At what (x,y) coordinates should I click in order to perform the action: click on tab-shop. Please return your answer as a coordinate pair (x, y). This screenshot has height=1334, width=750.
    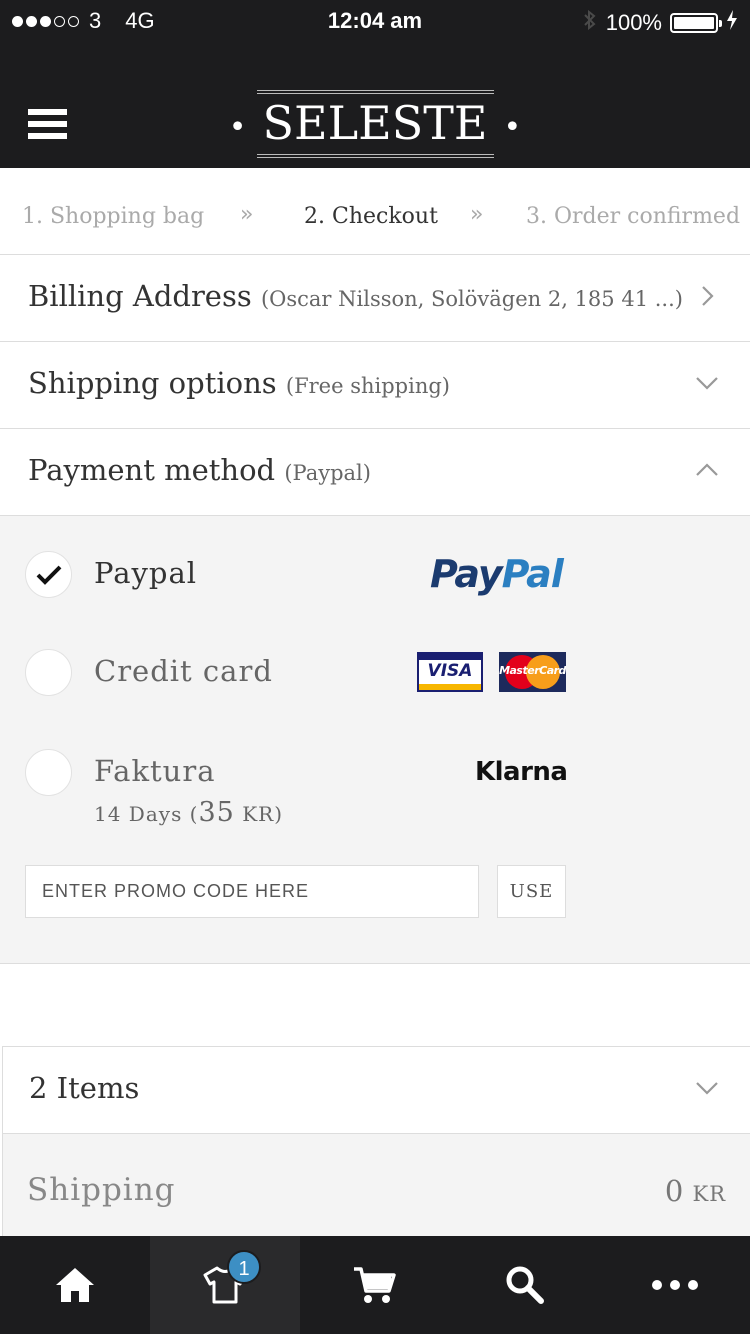
    Looking at the image, I should click on (225, 1285).